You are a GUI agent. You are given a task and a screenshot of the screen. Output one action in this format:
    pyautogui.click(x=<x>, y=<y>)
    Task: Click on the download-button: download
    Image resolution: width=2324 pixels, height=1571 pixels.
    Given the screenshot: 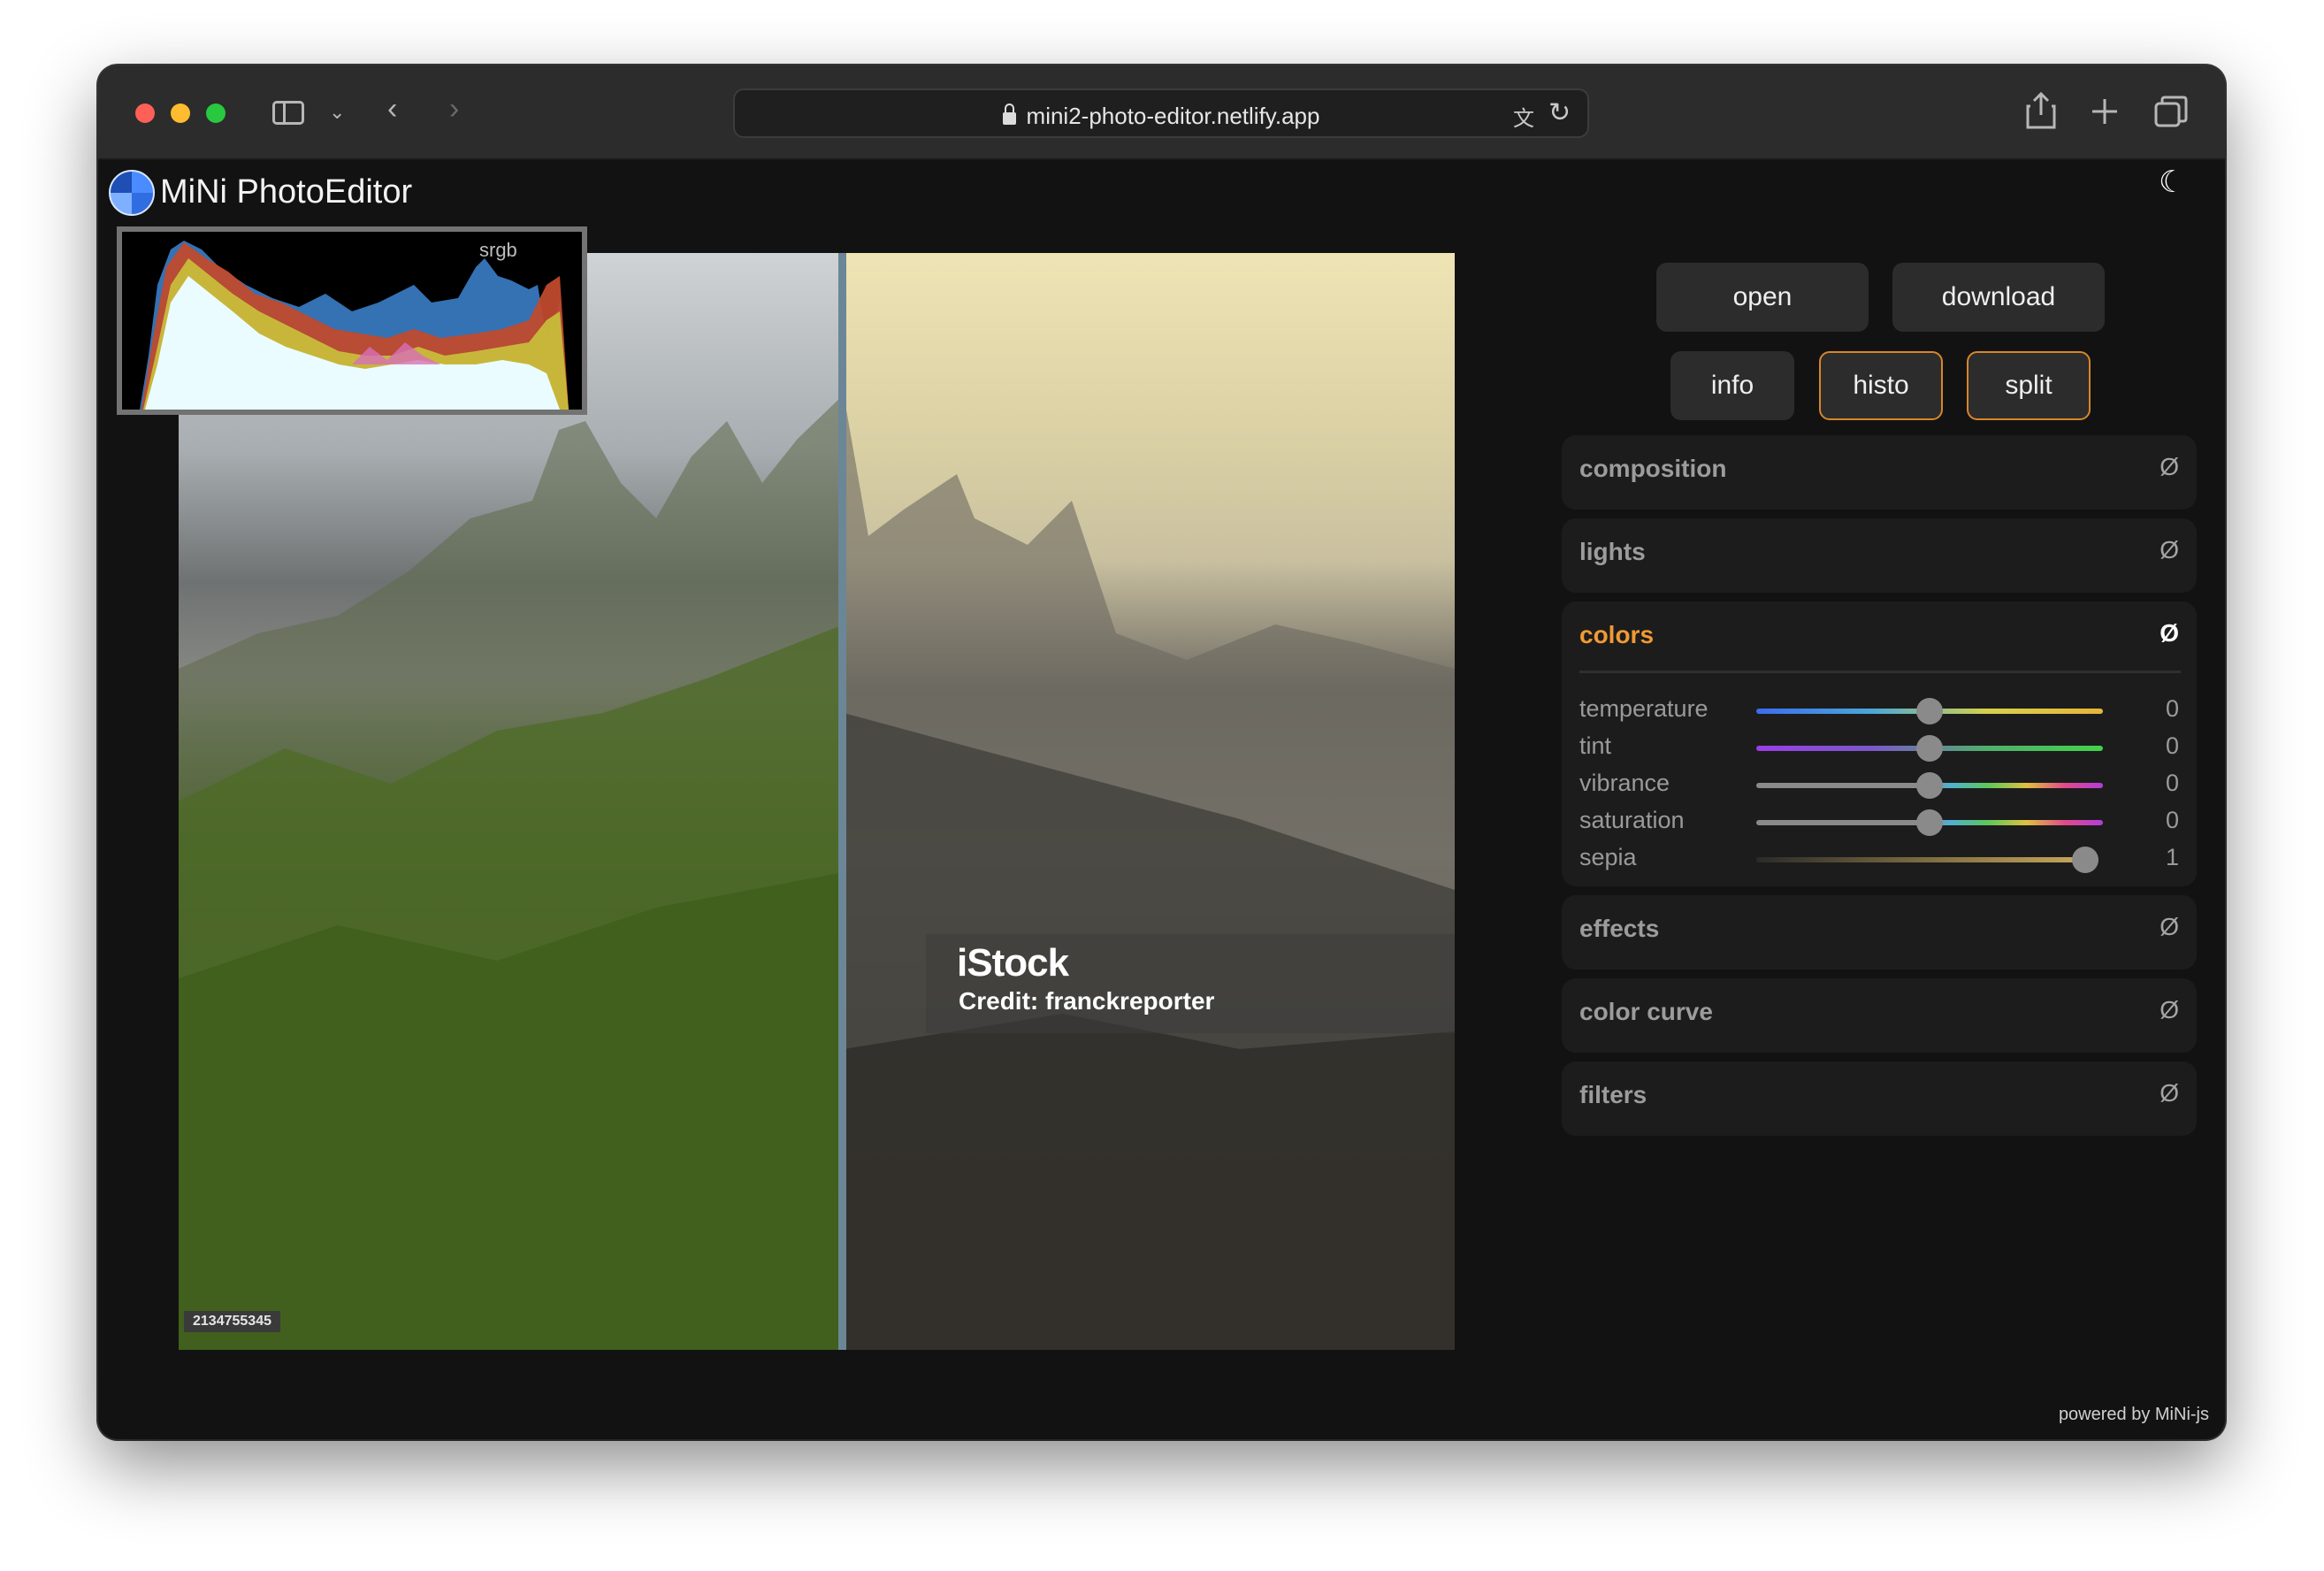 What is the action you would take?
    pyautogui.click(x=1999, y=298)
    